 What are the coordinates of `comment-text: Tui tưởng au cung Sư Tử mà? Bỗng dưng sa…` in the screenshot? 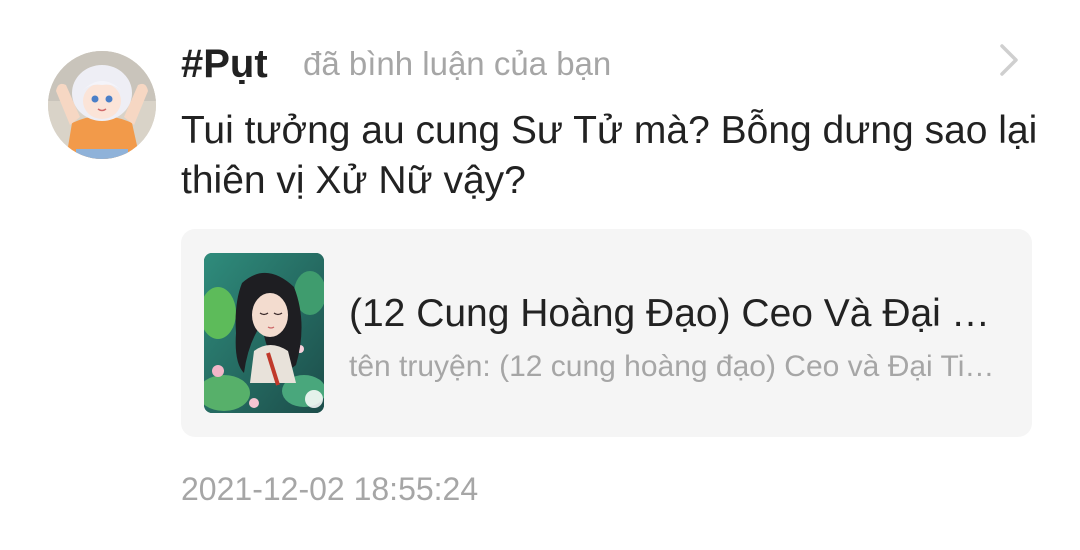 It's located at (609, 155).